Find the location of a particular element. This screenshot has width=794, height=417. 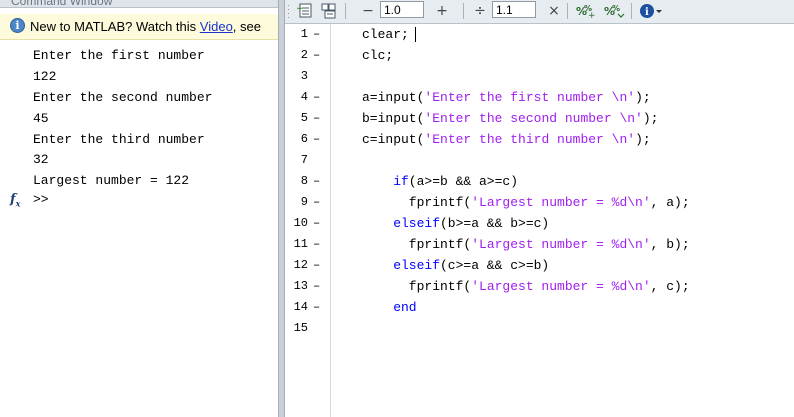

code-token: (a>=b && a>=c) is located at coordinates (463, 182).